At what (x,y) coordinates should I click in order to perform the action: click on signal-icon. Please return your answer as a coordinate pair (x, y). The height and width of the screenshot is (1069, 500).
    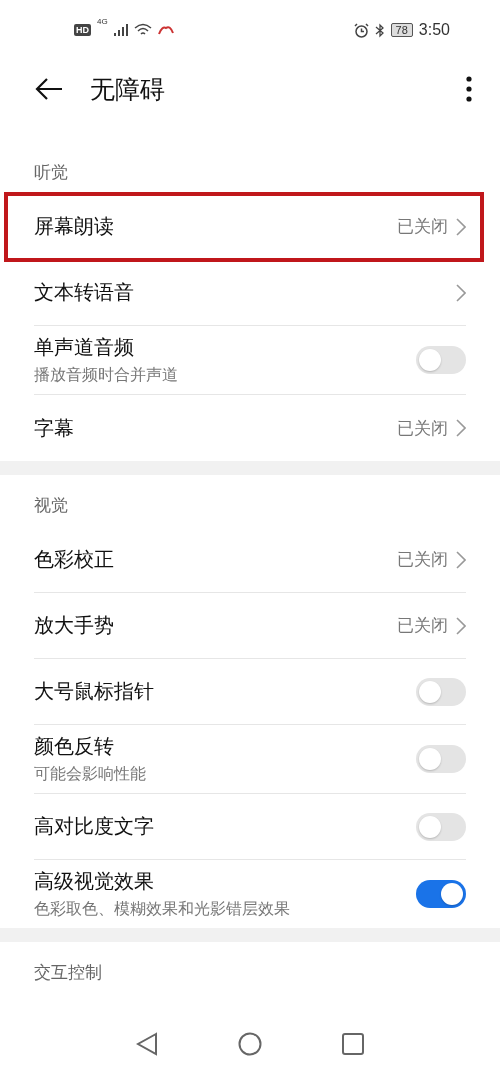
    Looking at the image, I should click on (120, 30).